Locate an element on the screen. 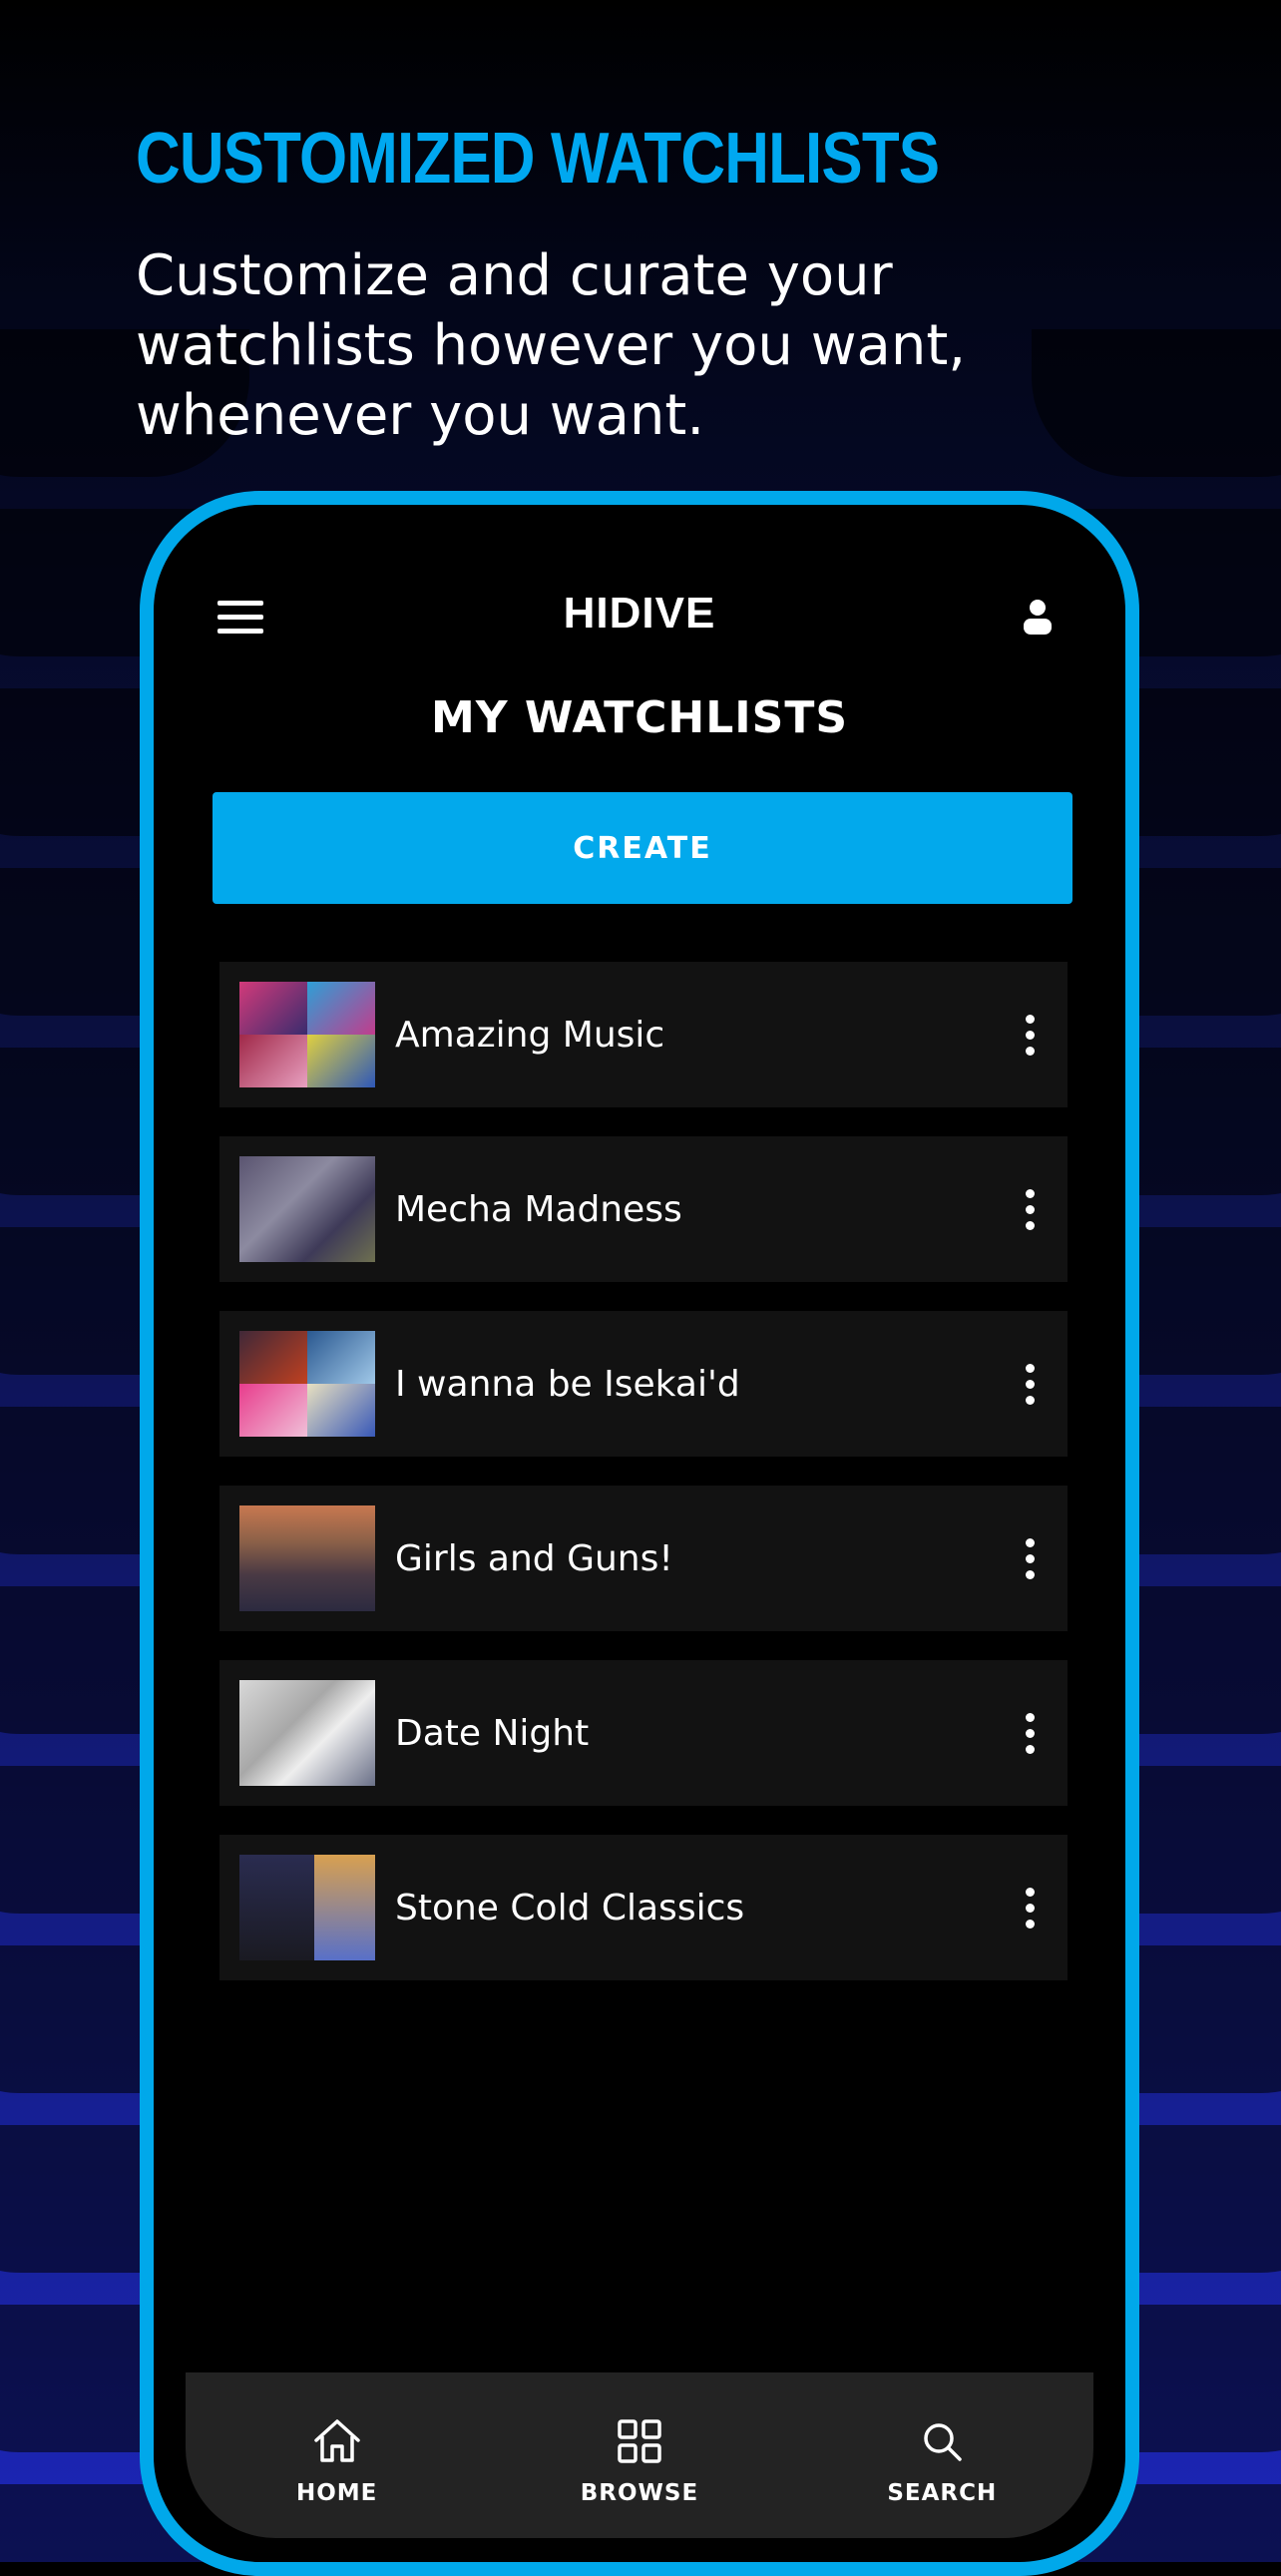 Image resolution: width=1281 pixels, height=2576 pixels. watchlist-label: Date Night is located at coordinates (492, 1733).